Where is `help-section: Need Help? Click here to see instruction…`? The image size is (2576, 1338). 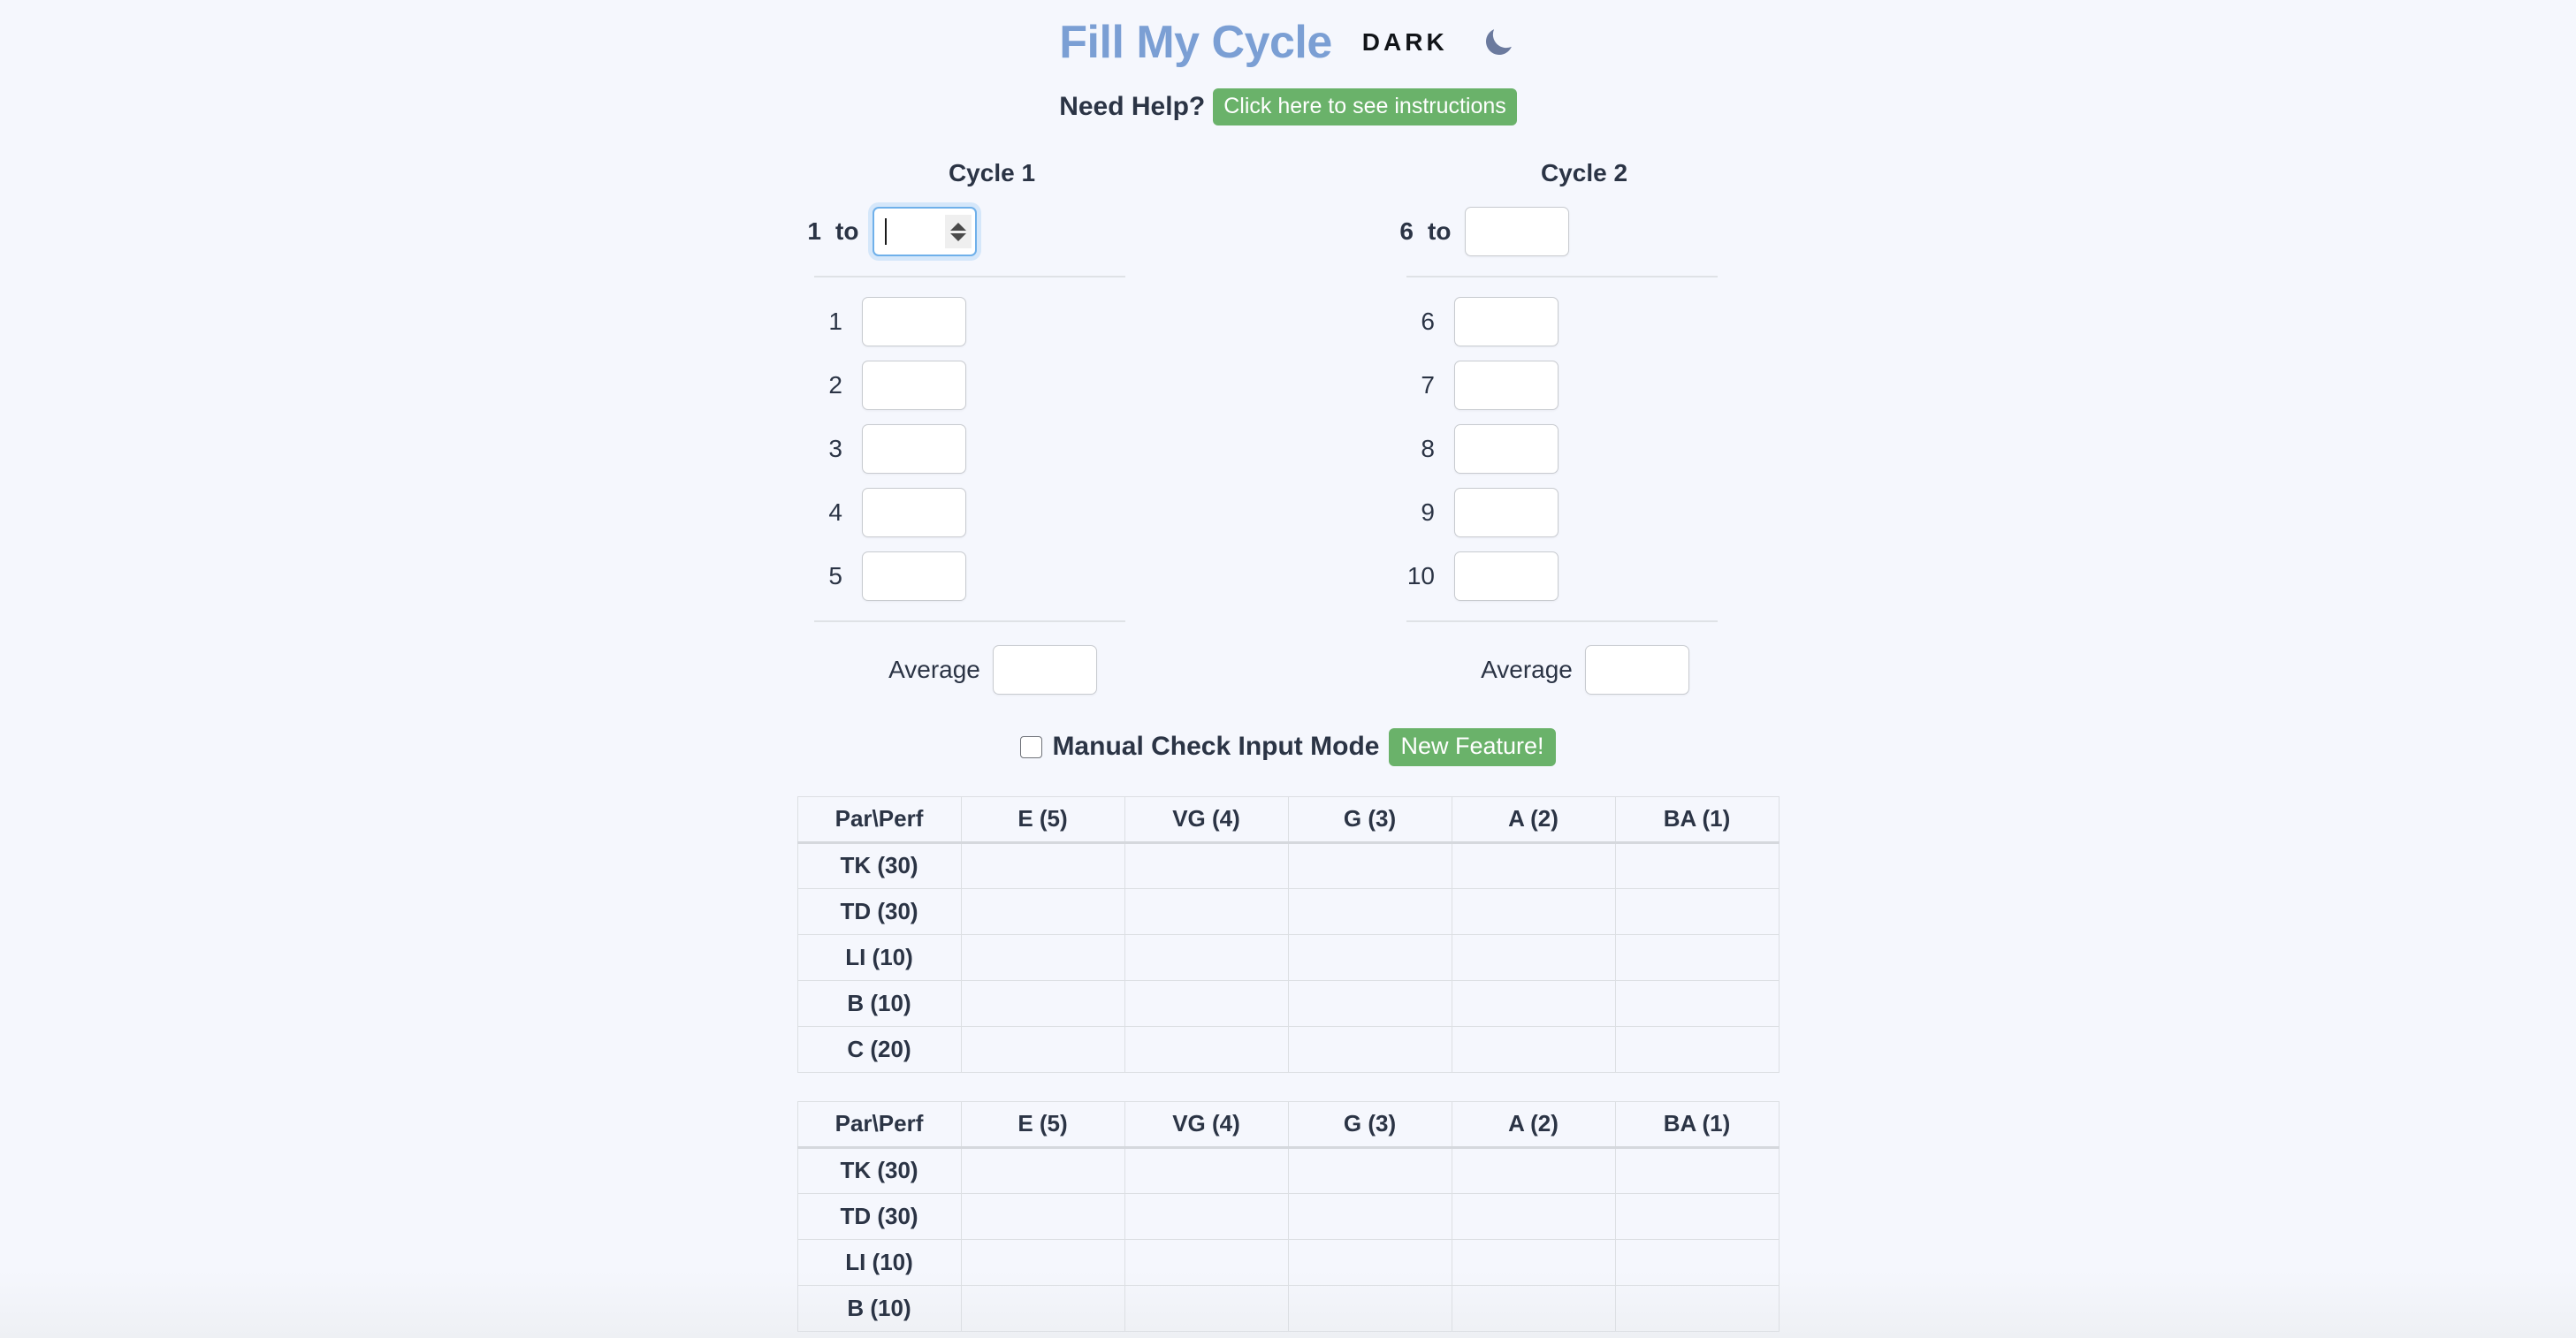
help-section: Need Help? Click here to see instruction… is located at coordinates (1288, 107).